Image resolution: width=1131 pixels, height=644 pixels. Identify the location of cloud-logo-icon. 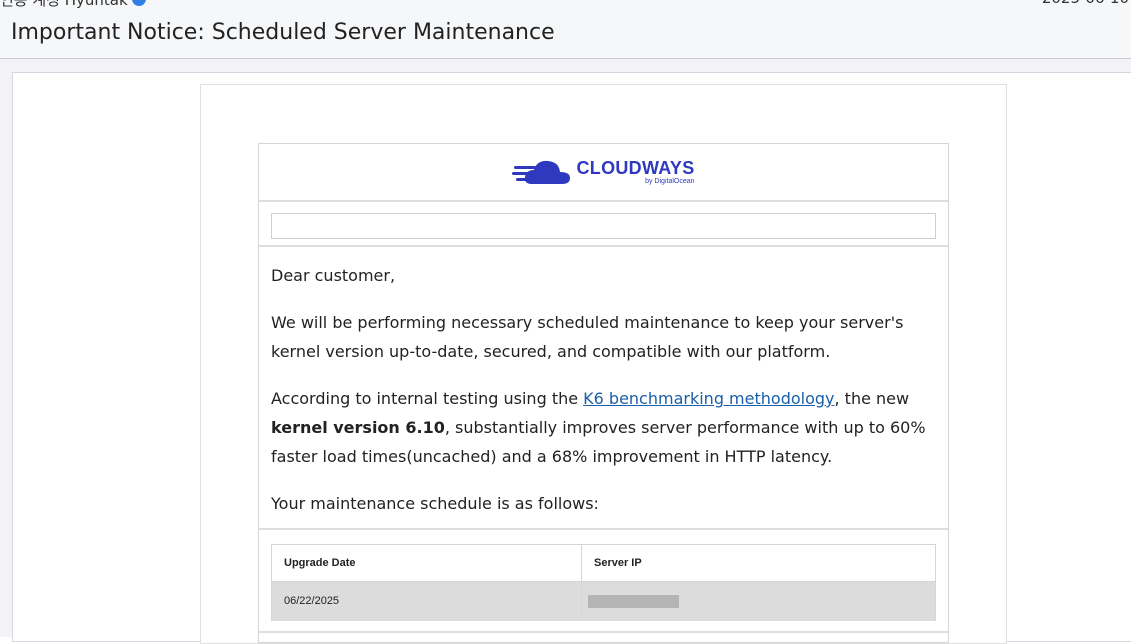
(541, 172).